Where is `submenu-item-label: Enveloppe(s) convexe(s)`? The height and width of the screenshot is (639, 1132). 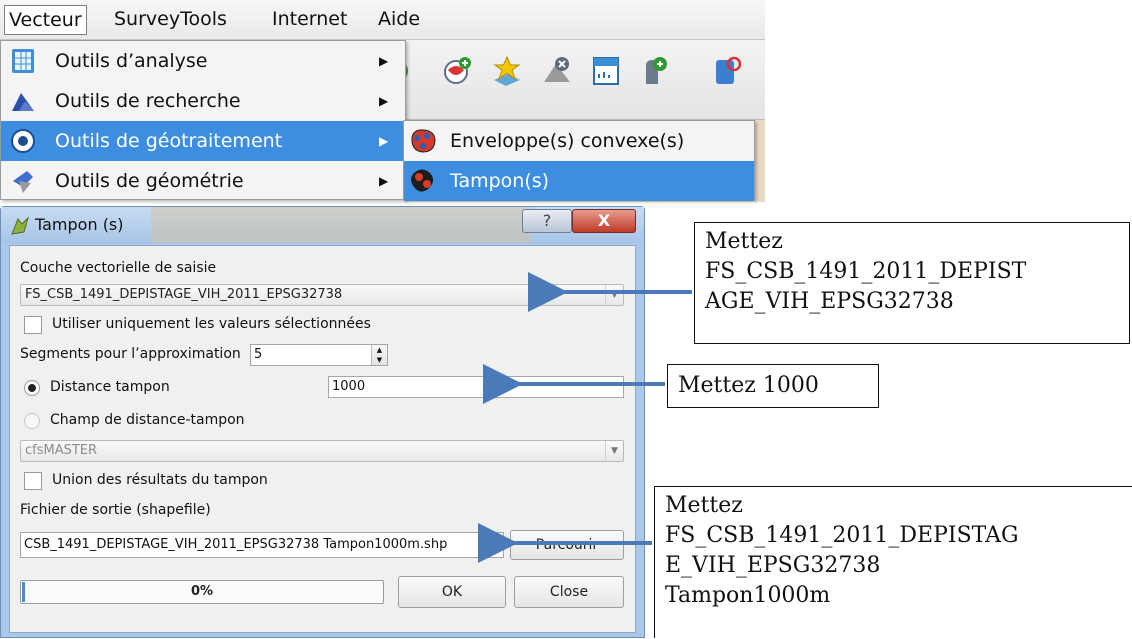
submenu-item-label: Enveloppe(s) convexe(s) is located at coordinates (567, 141).